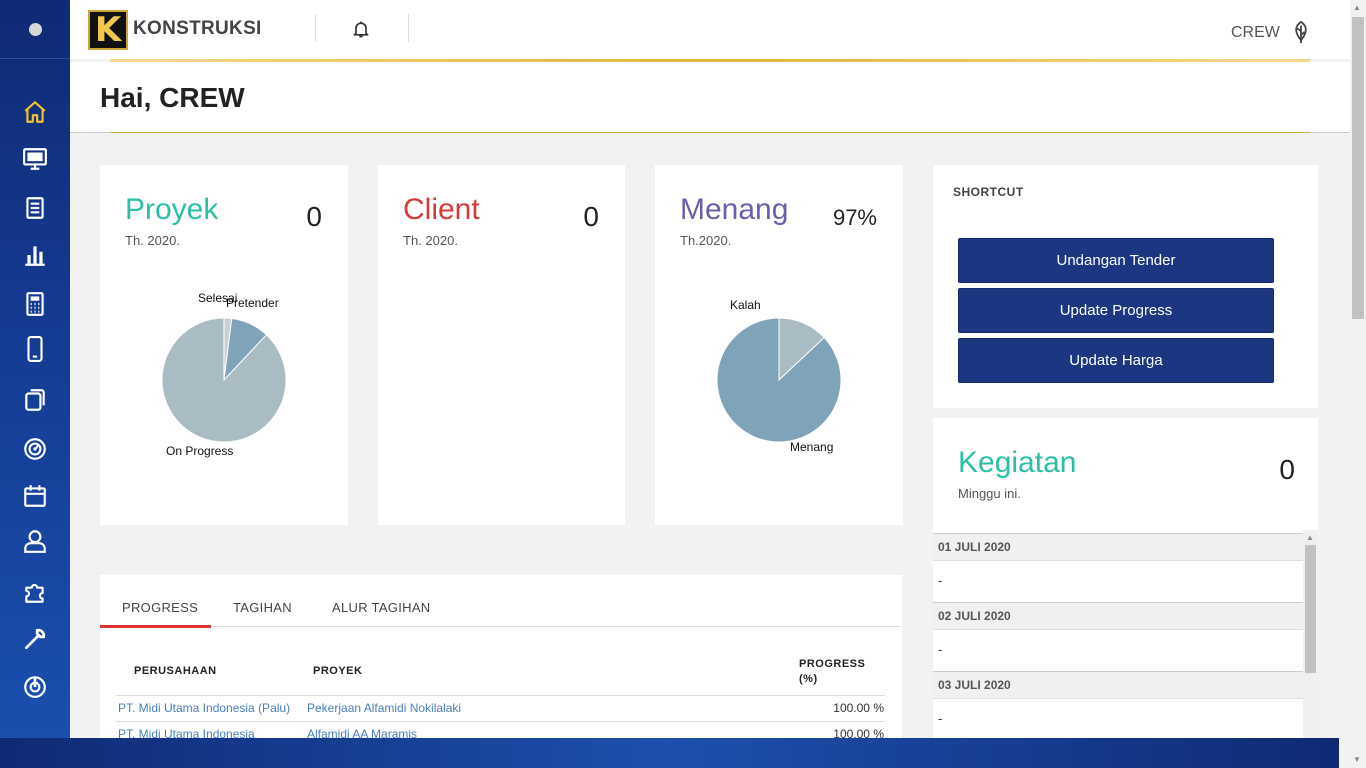 This screenshot has height=768, width=1366. I want to click on scroll-down-arrow-icon: ▼, so click(1357, 759).